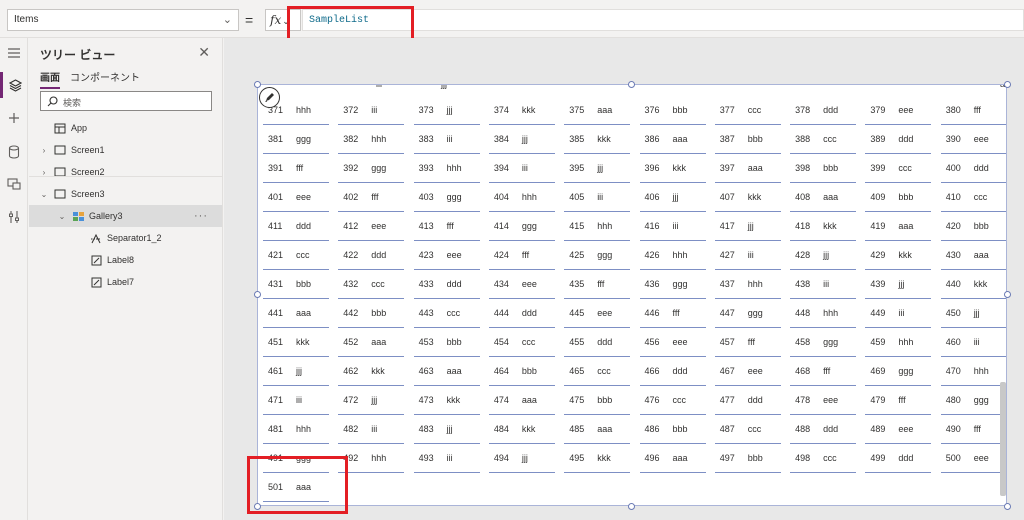  I want to click on gallery-item: 448 hhh, so click(823, 313).